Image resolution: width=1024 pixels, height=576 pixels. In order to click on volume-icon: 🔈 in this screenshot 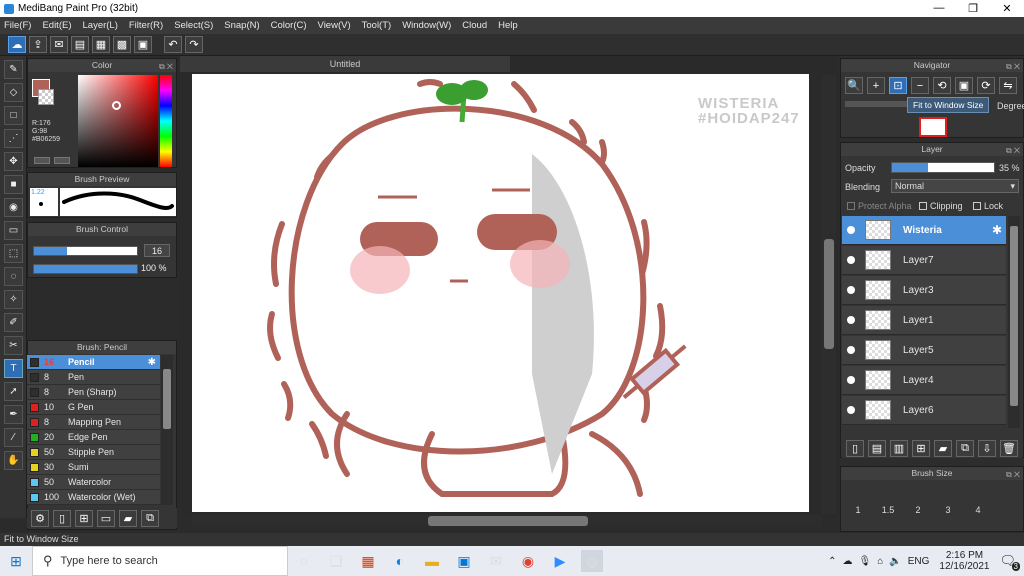, I will do `click(895, 561)`.